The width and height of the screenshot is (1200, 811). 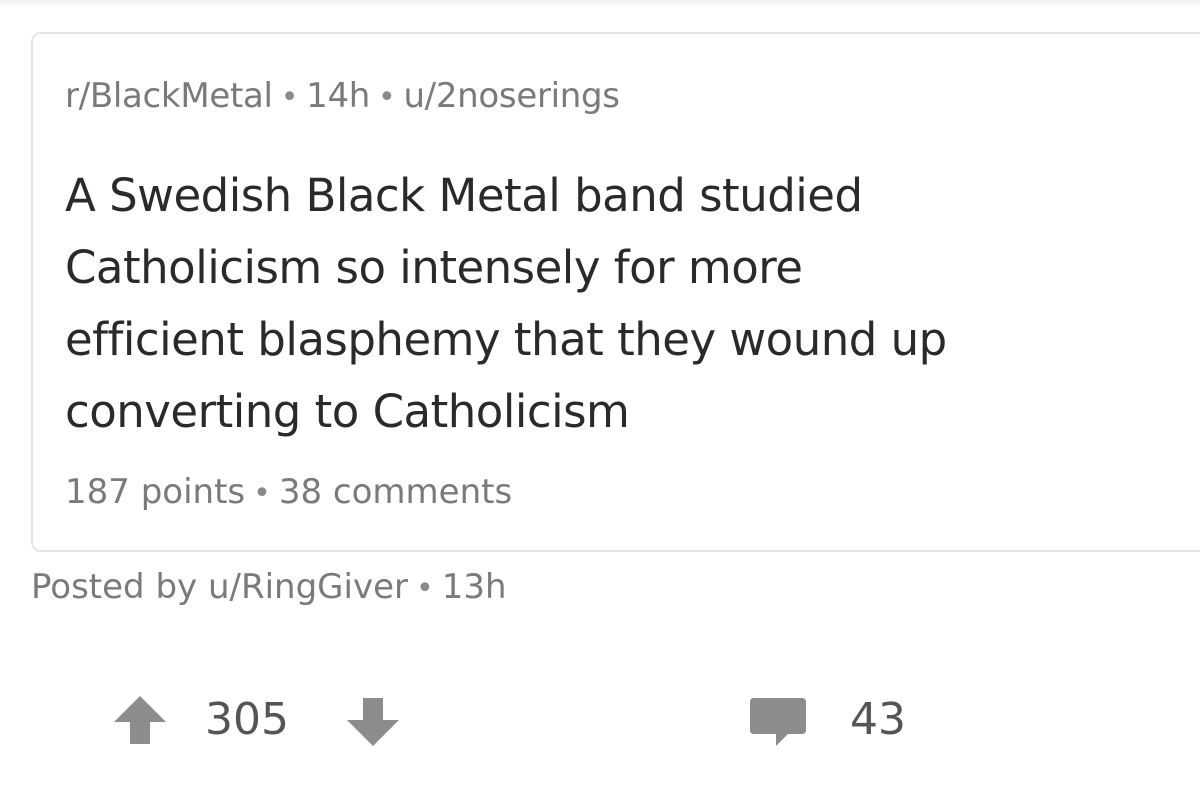 I want to click on post-action-bar: 305 43, so click(x=600, y=725).